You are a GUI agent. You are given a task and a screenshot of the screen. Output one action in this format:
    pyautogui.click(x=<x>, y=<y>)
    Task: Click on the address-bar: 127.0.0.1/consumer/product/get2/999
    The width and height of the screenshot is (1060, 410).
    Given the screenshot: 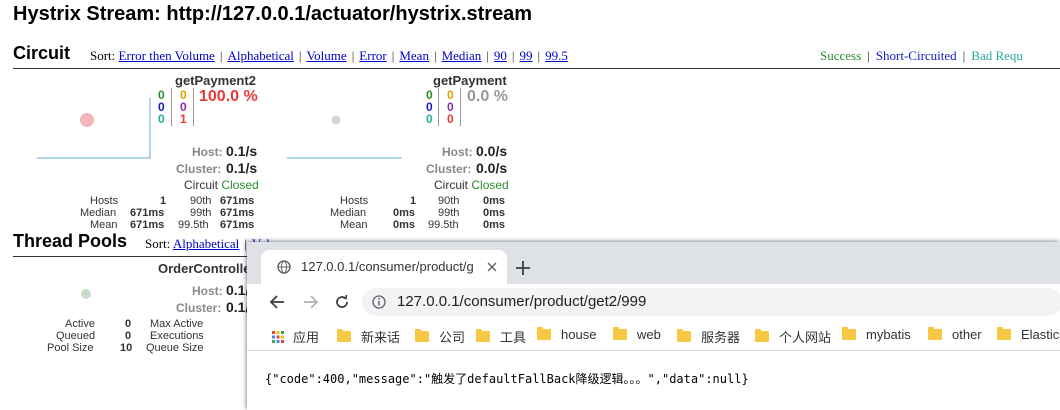 What is the action you would take?
    pyautogui.click(x=711, y=302)
    